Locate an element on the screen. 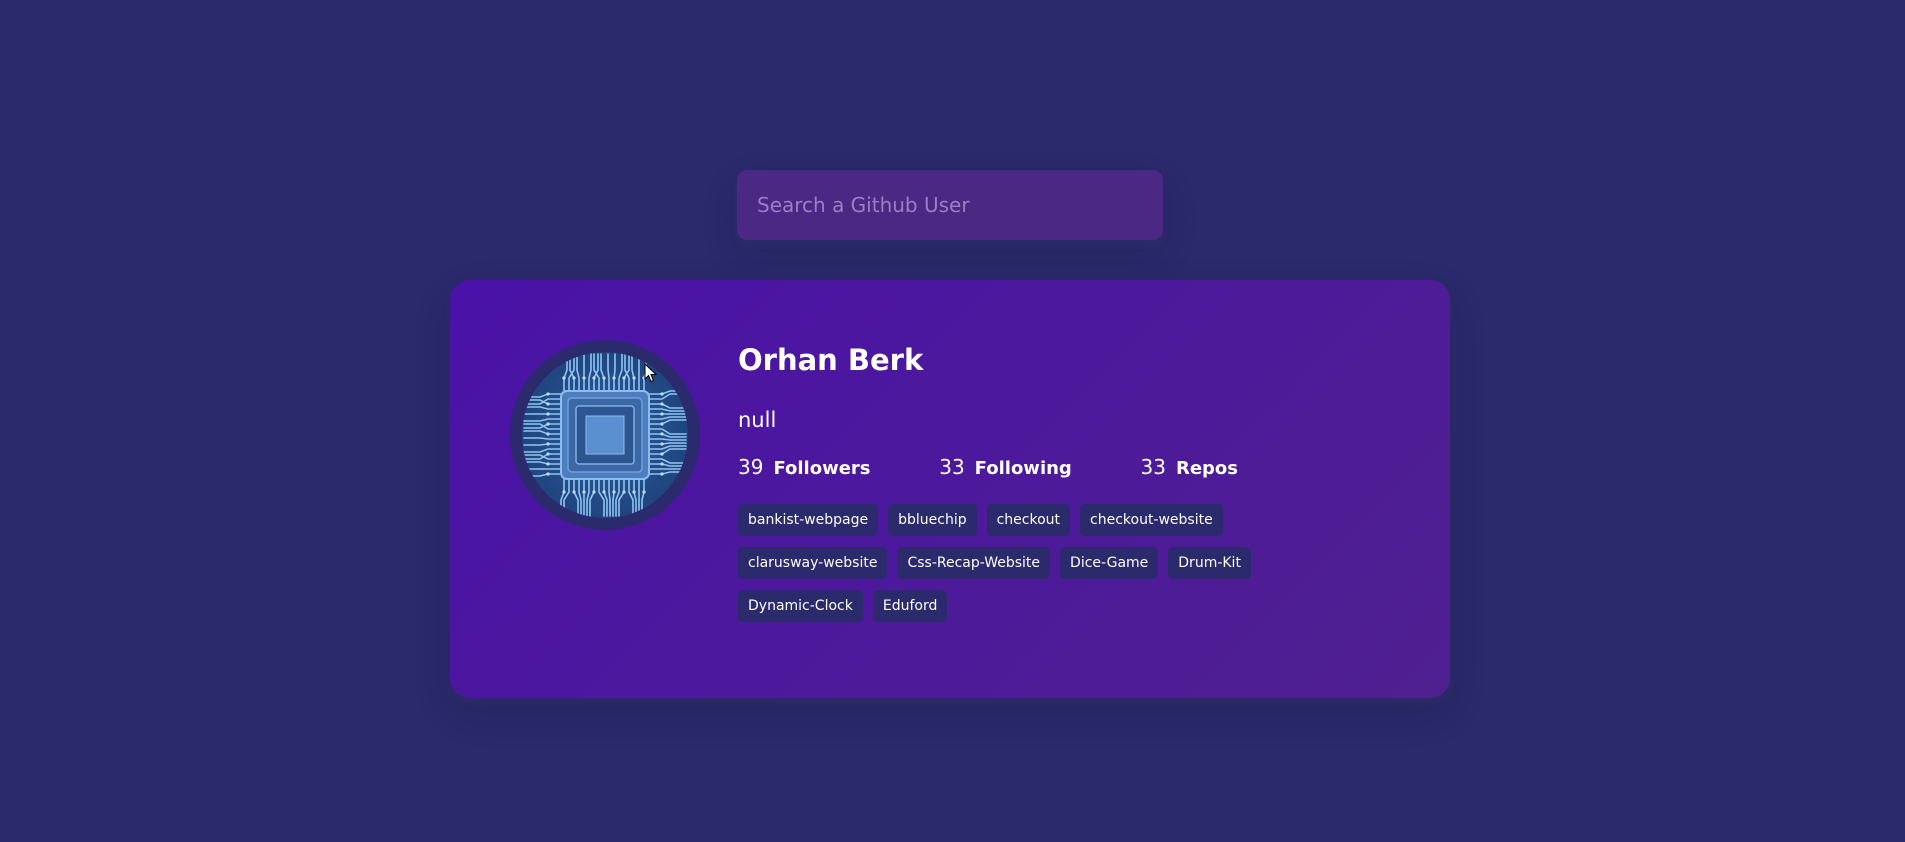 This screenshot has width=1905, height=842. repos-count: 33 is located at coordinates (1153, 467).